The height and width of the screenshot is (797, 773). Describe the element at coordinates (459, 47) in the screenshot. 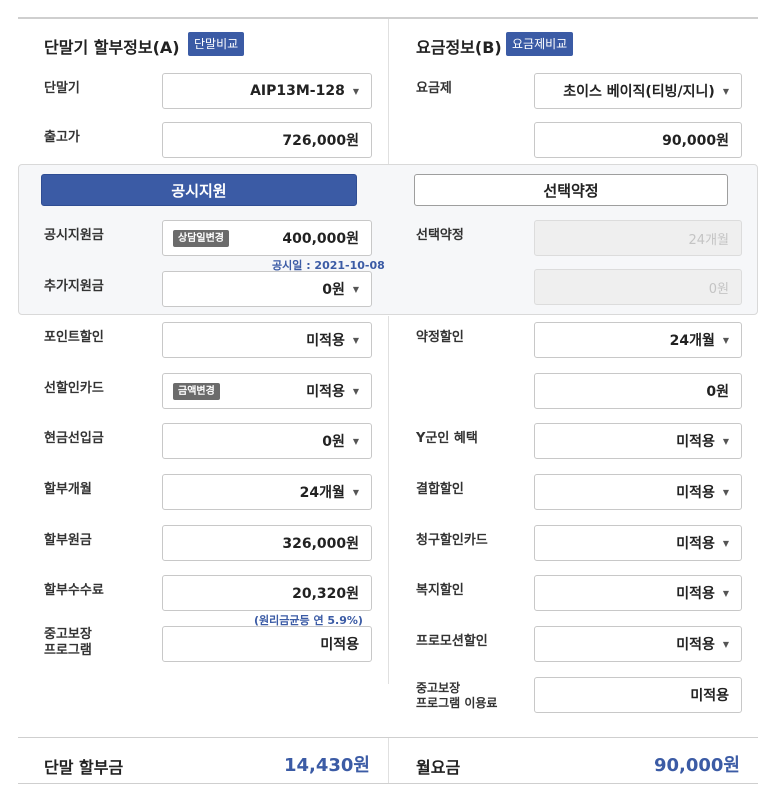

I see `plan-section-title: 요금정보(B)` at that location.